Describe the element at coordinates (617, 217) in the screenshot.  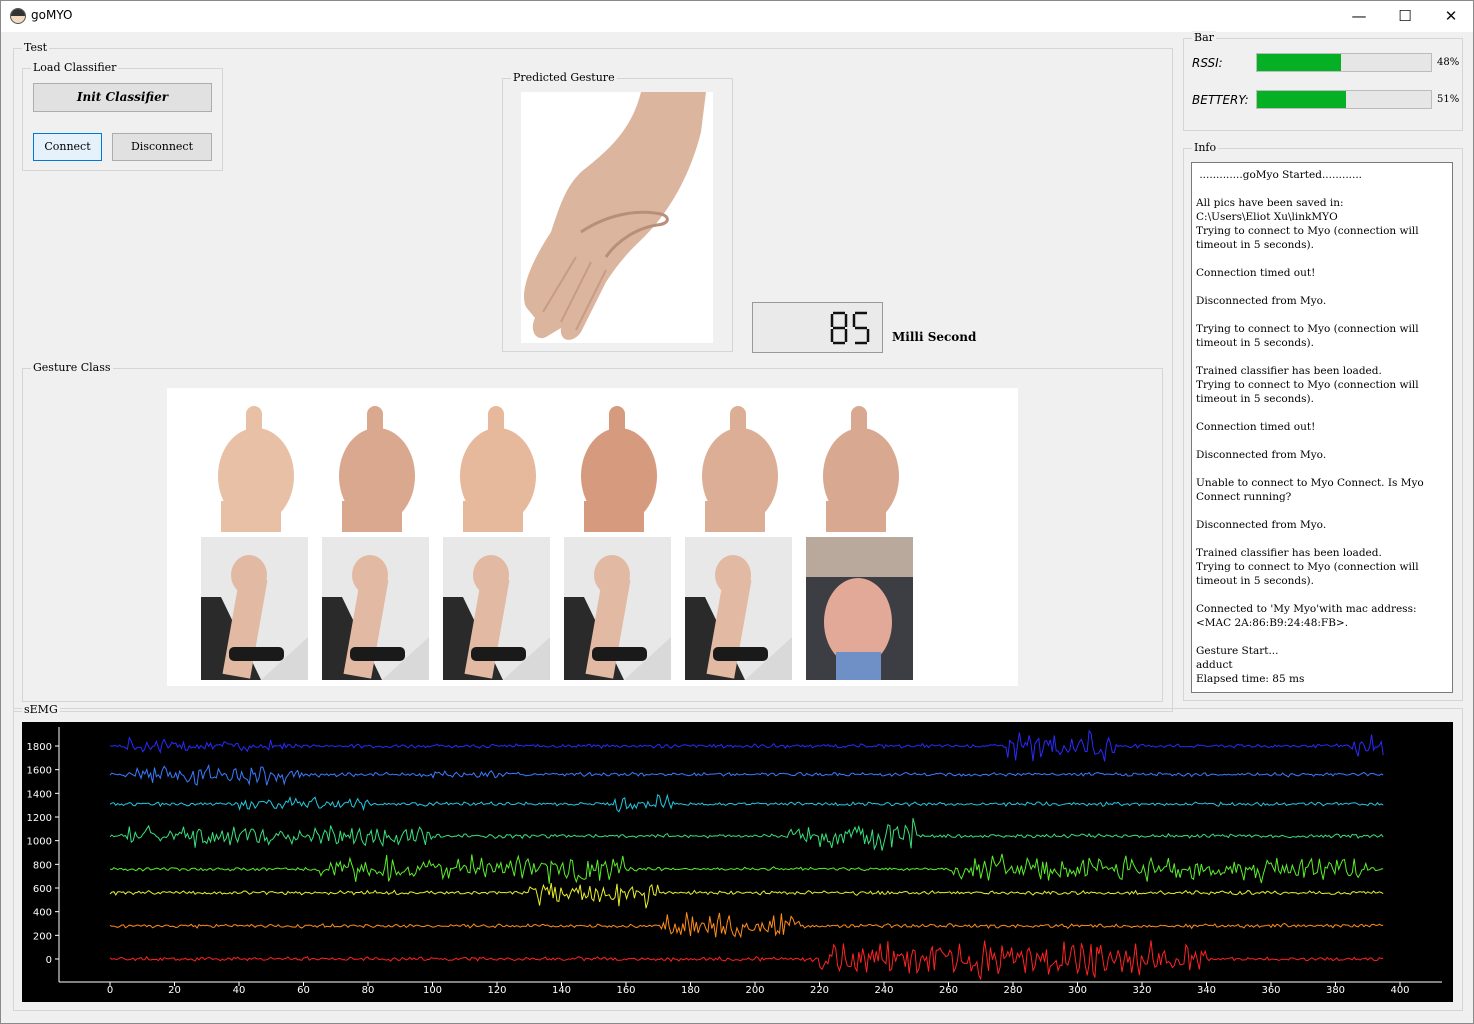
I see `predicted-gesture-image` at that location.